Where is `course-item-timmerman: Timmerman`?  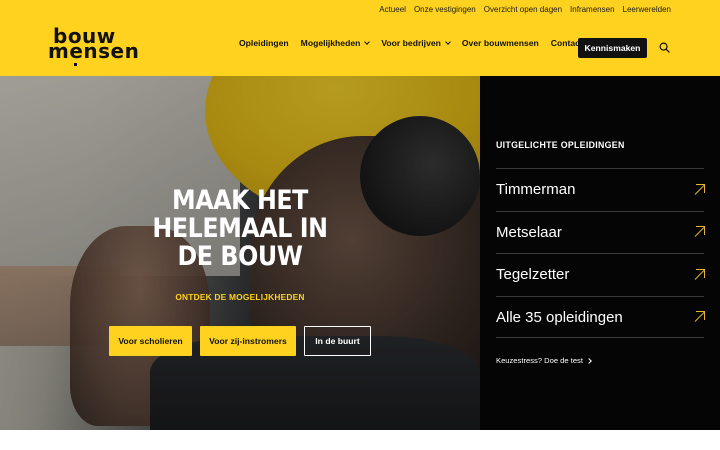 course-item-timmerman: Timmerman is located at coordinates (600, 189).